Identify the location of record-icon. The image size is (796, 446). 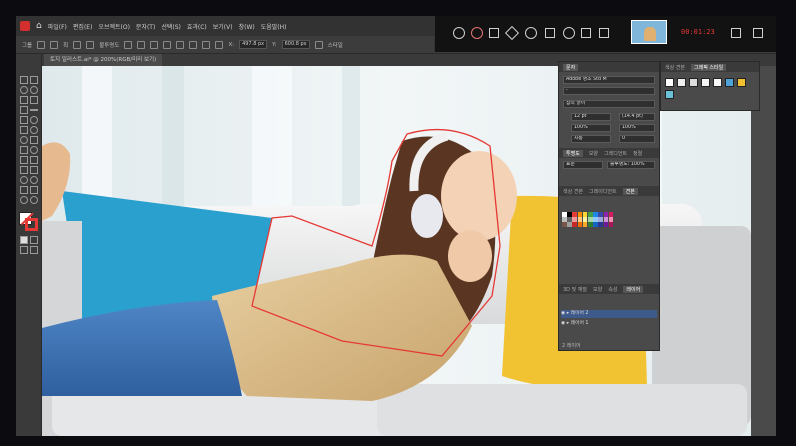
(477, 33).